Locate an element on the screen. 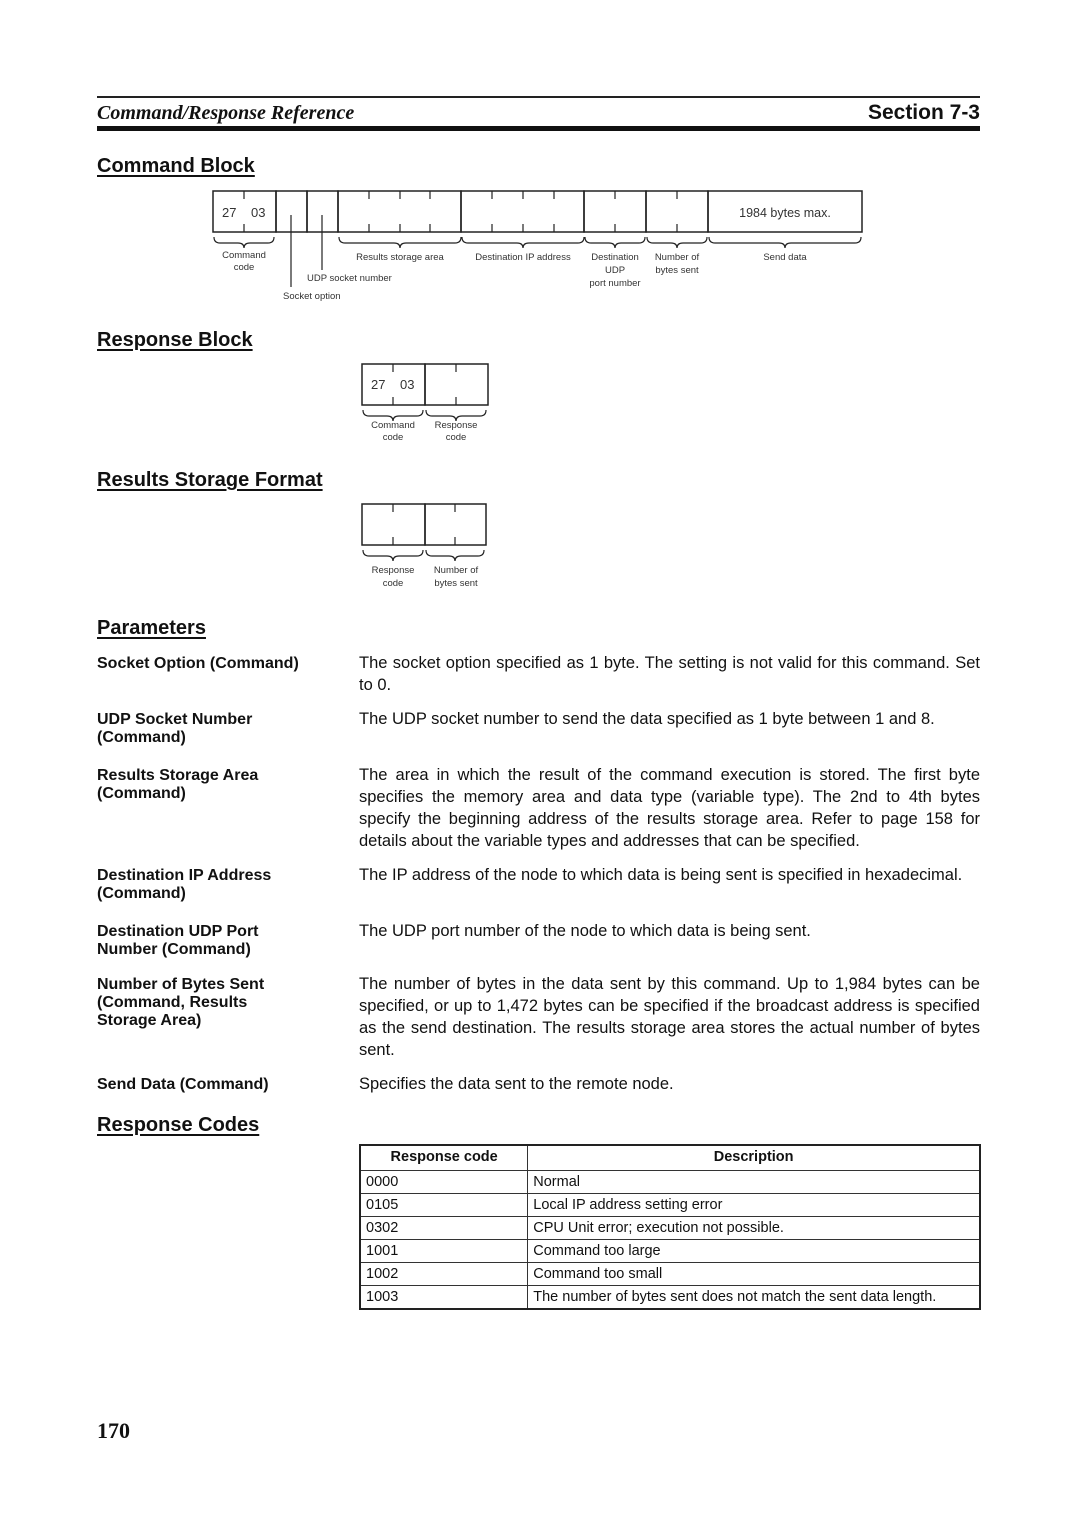  table-row: 0105 Local IP address setting error is located at coordinates (670, 1205).